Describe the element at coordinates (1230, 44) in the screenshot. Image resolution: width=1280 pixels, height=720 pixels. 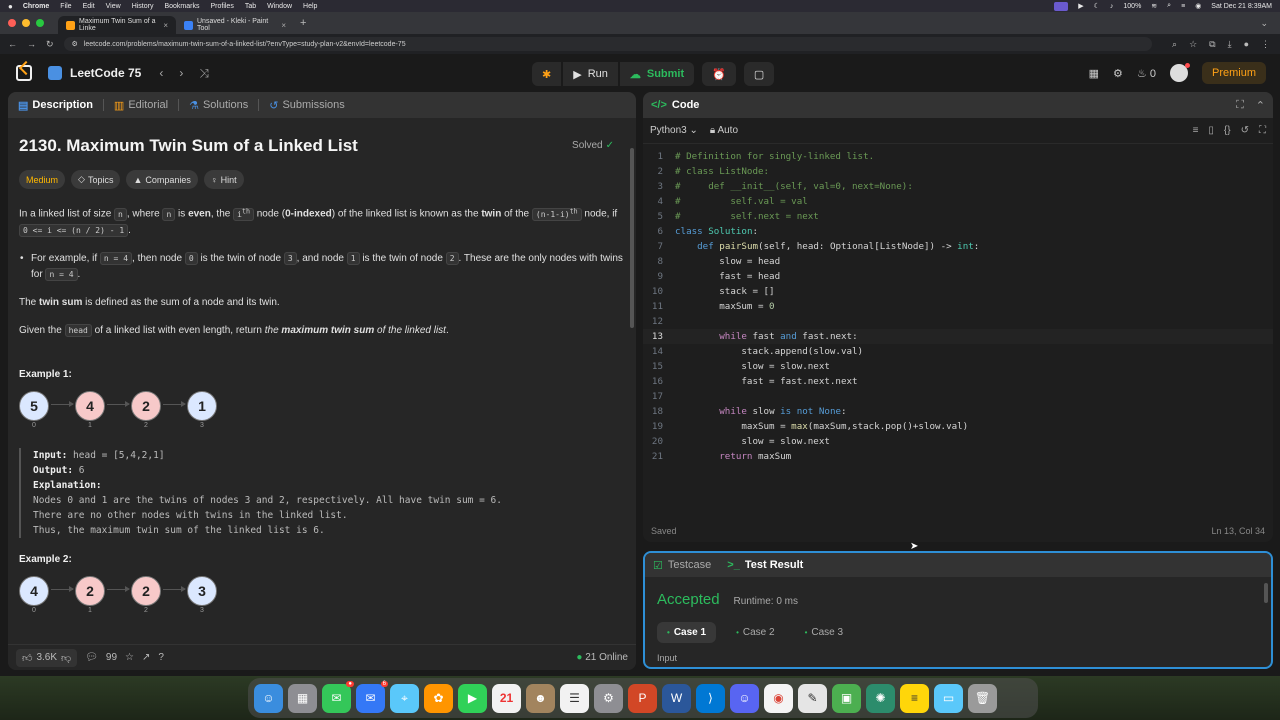
I see `download-icon: ⤓` at that location.